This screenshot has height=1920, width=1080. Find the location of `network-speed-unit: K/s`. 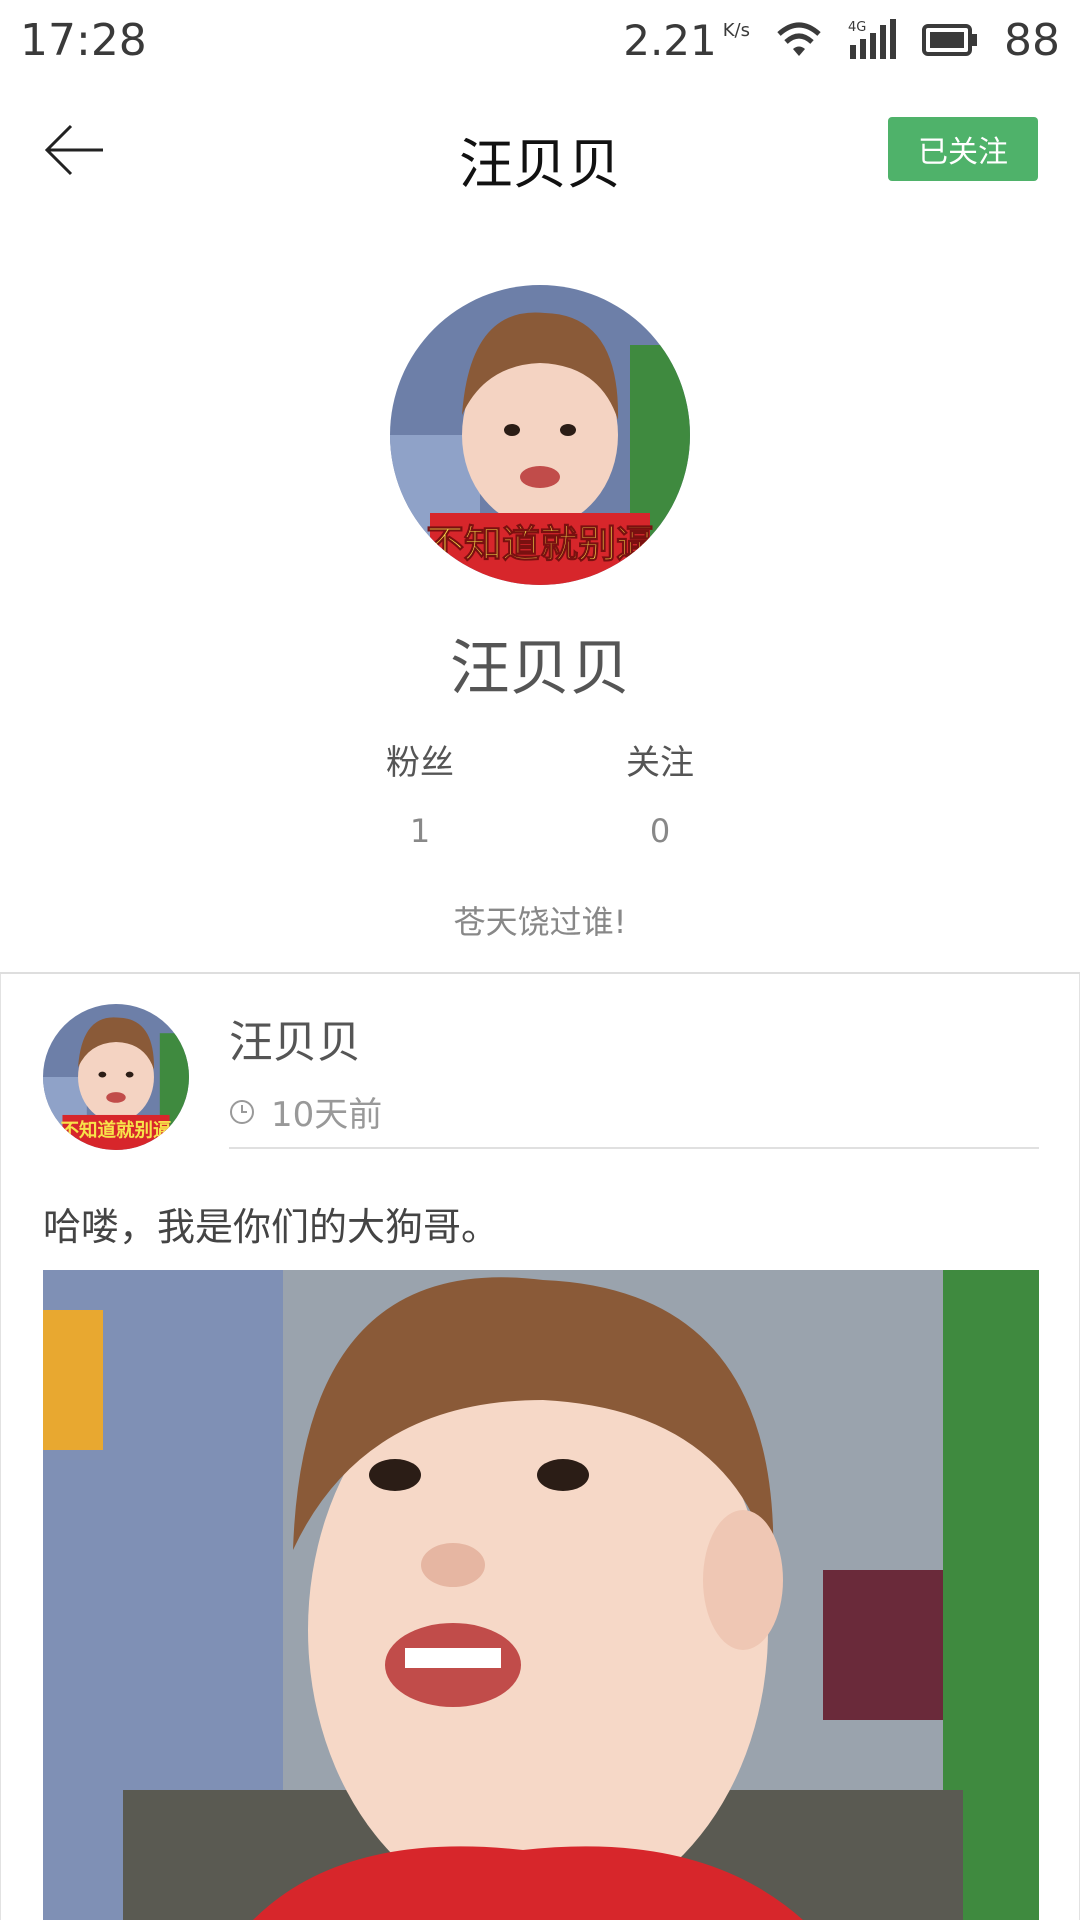

network-speed-unit: K/s is located at coordinates (736, 30).